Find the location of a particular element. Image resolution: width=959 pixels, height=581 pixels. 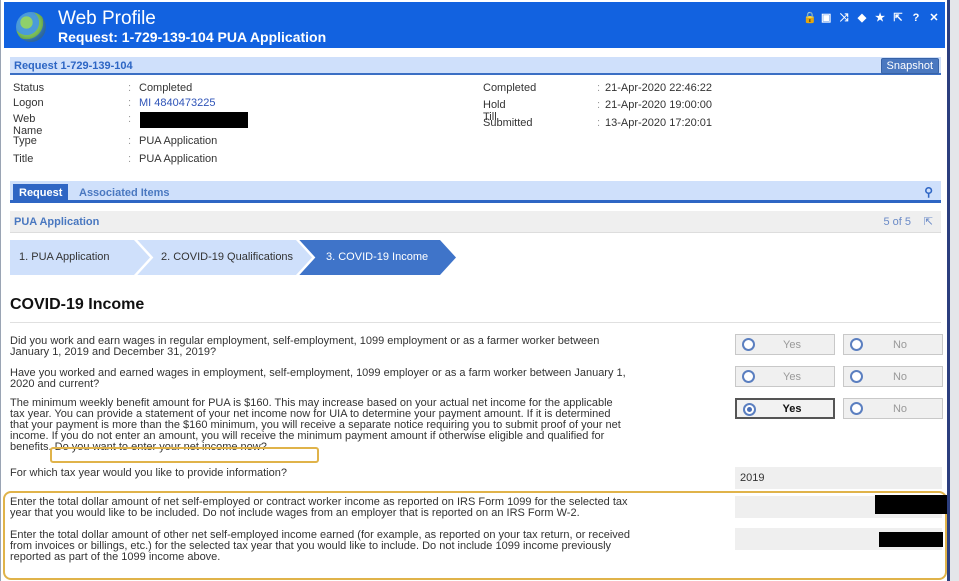

section-header: PUA Application 5 of 5 ⇱ is located at coordinates (475, 222).